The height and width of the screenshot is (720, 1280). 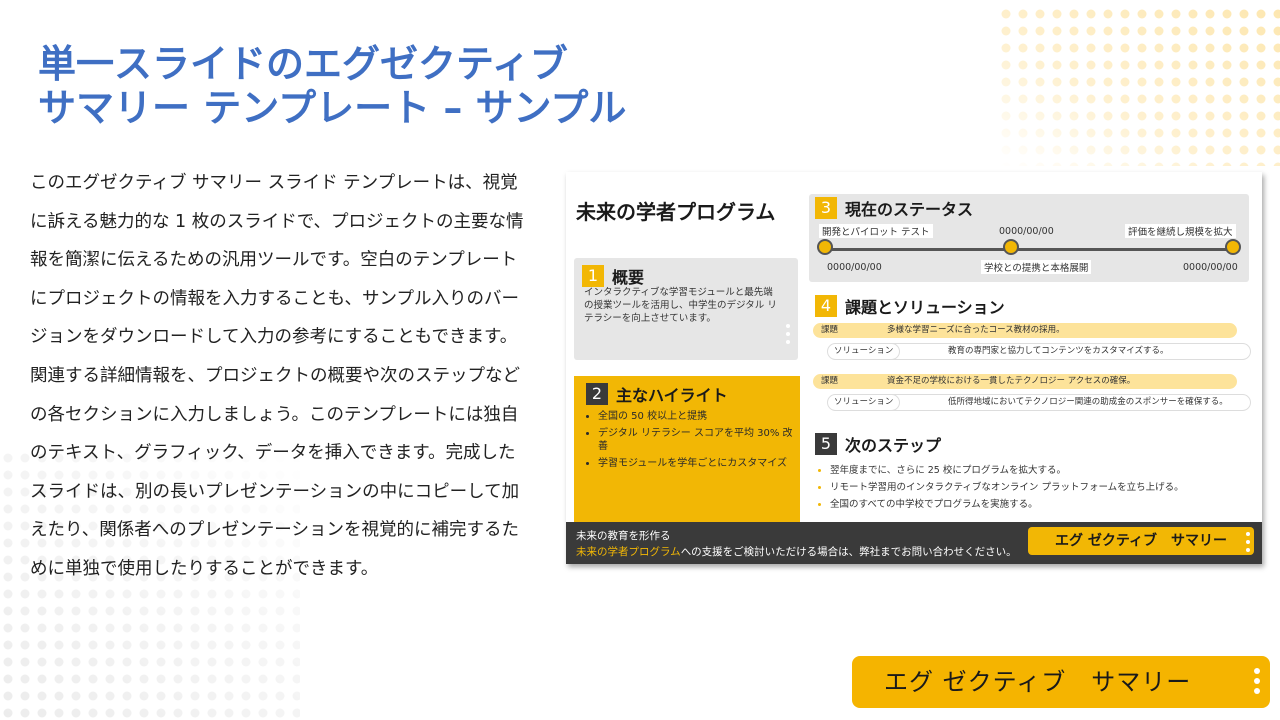 I want to click on page-title: 単一スライドのエグゼクティブ サマリー テンプレート – サンプル, so click(x=332, y=86).